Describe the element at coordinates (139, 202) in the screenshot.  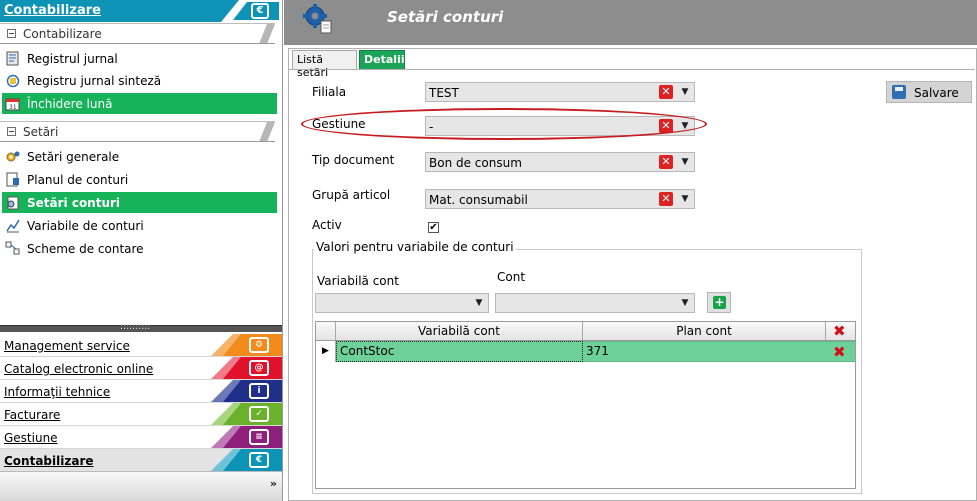
I see `sidebar-item-setari-conturi: Setări conturi` at that location.